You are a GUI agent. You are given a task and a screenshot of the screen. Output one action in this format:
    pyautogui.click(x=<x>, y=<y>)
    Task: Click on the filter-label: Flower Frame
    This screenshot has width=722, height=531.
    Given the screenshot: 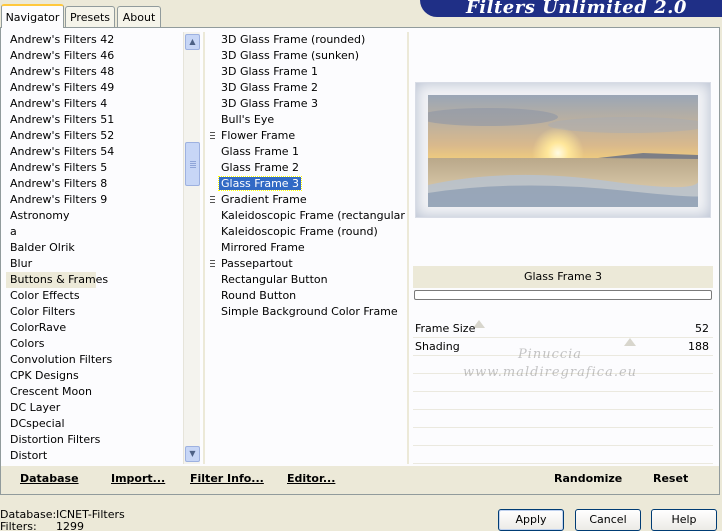 What is the action you would take?
    pyautogui.click(x=258, y=135)
    